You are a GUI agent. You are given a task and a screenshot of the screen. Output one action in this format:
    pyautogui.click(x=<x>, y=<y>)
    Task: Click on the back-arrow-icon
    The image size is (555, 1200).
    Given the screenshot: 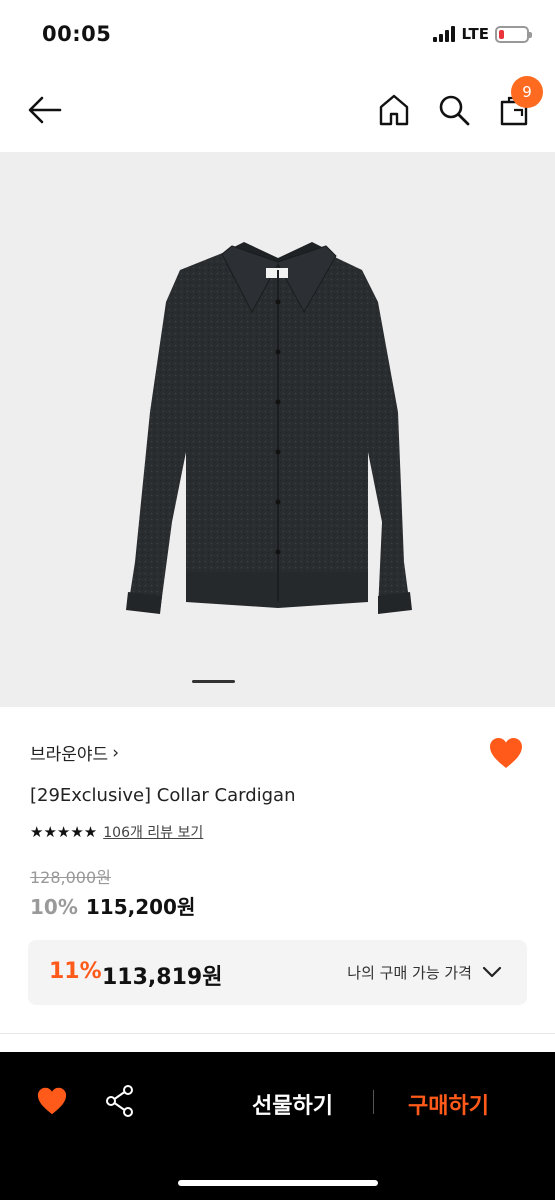 What is the action you would take?
    pyautogui.click(x=45, y=110)
    